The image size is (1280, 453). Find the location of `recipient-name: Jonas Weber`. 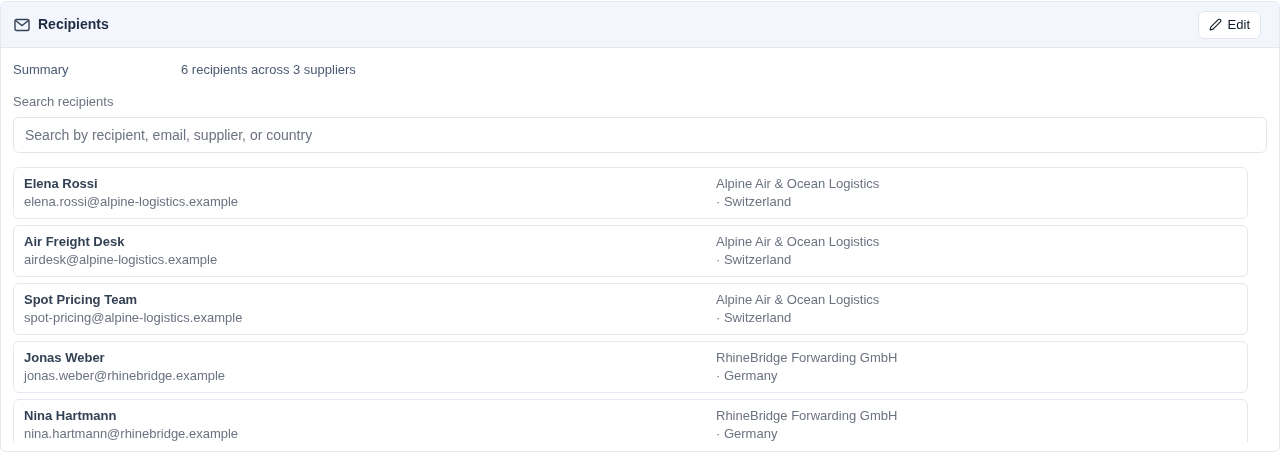

recipient-name: Jonas Weber is located at coordinates (65, 358).